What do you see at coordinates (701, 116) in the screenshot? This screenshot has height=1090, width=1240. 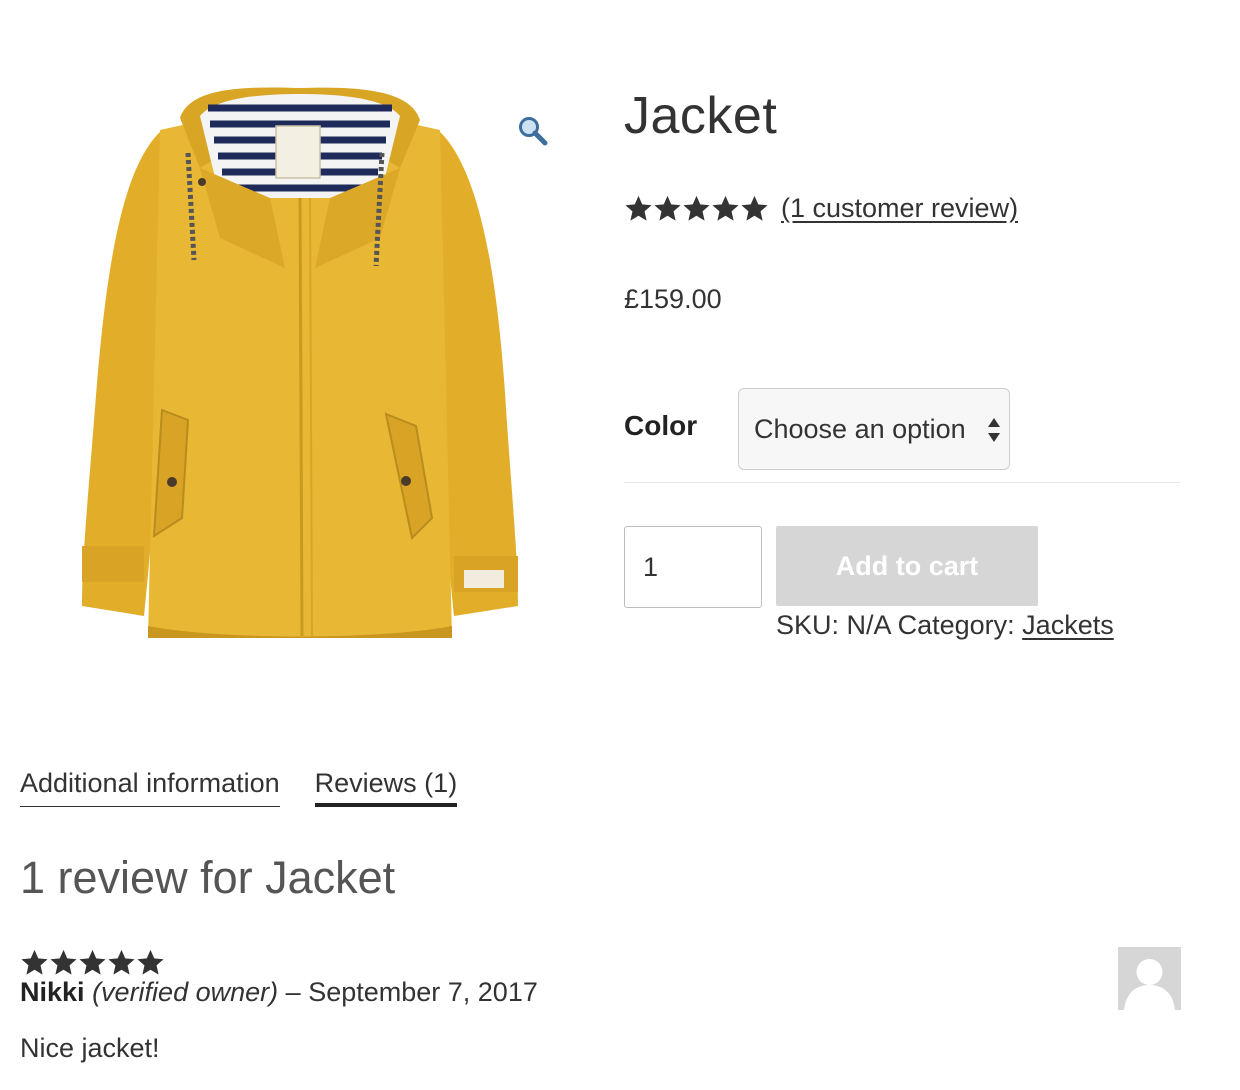 I see `product-title: Jacket` at bounding box center [701, 116].